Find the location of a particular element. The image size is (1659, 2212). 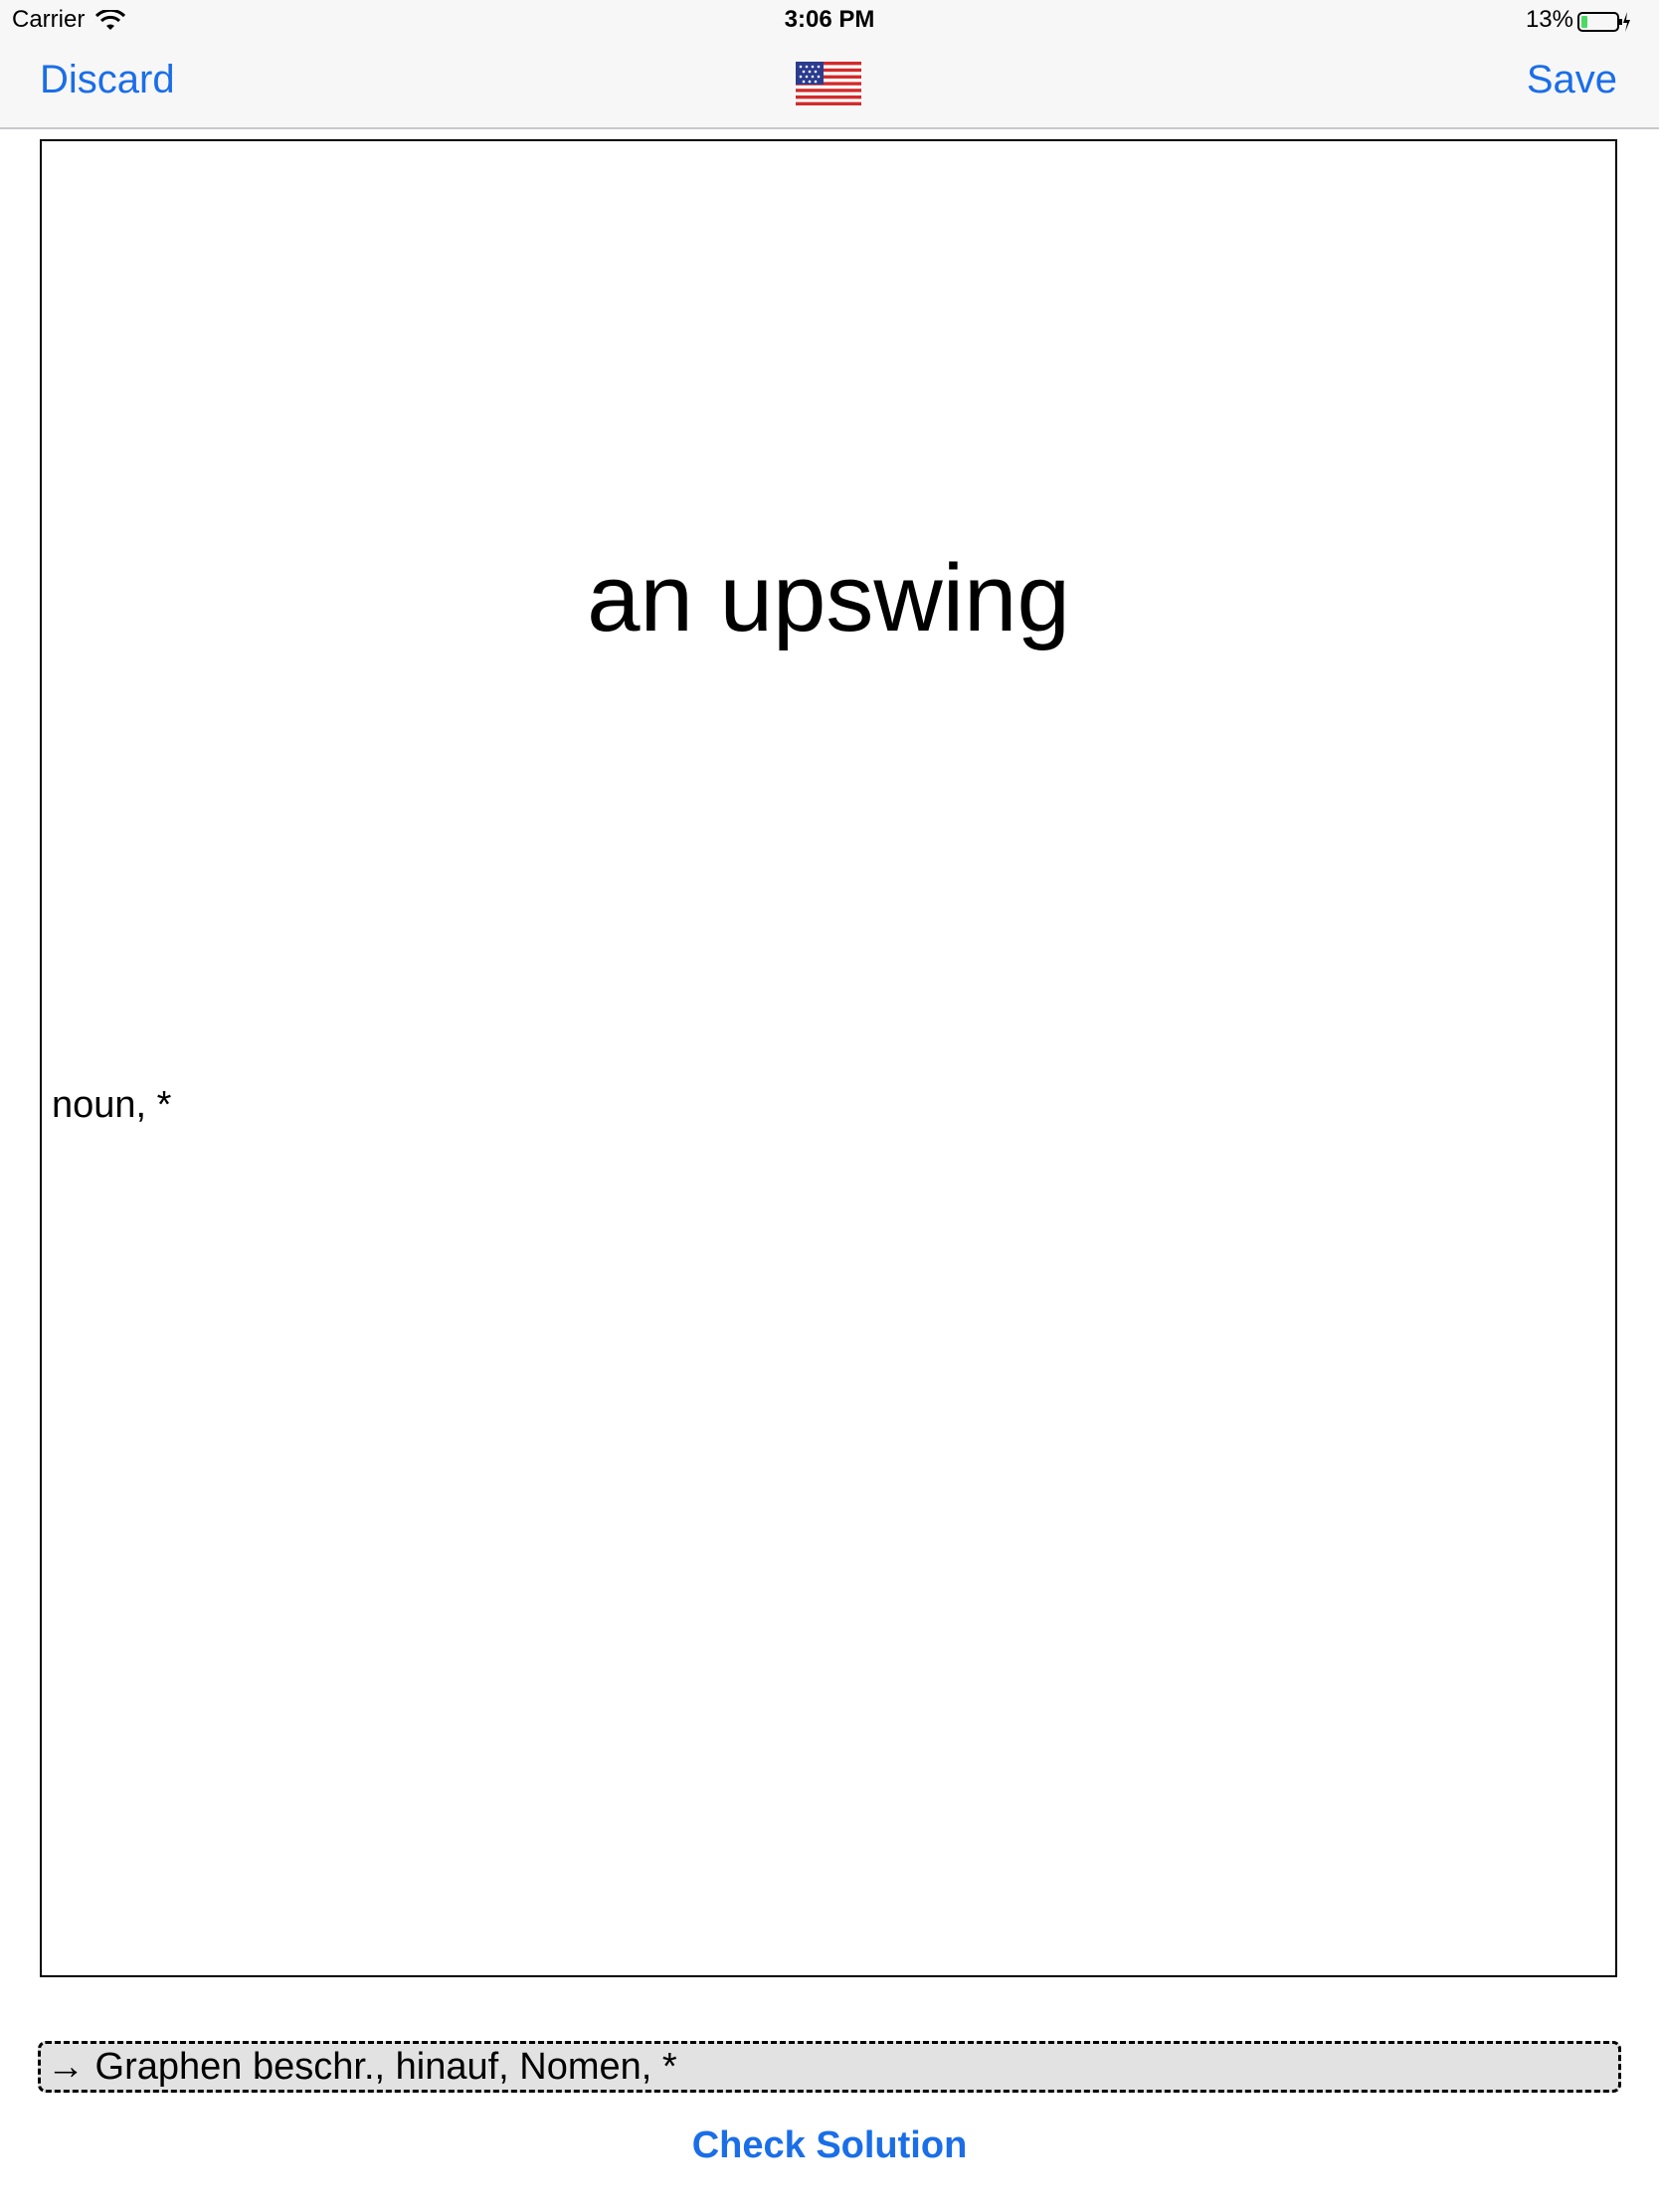

battery-charging-icon is located at coordinates (1603, 22).